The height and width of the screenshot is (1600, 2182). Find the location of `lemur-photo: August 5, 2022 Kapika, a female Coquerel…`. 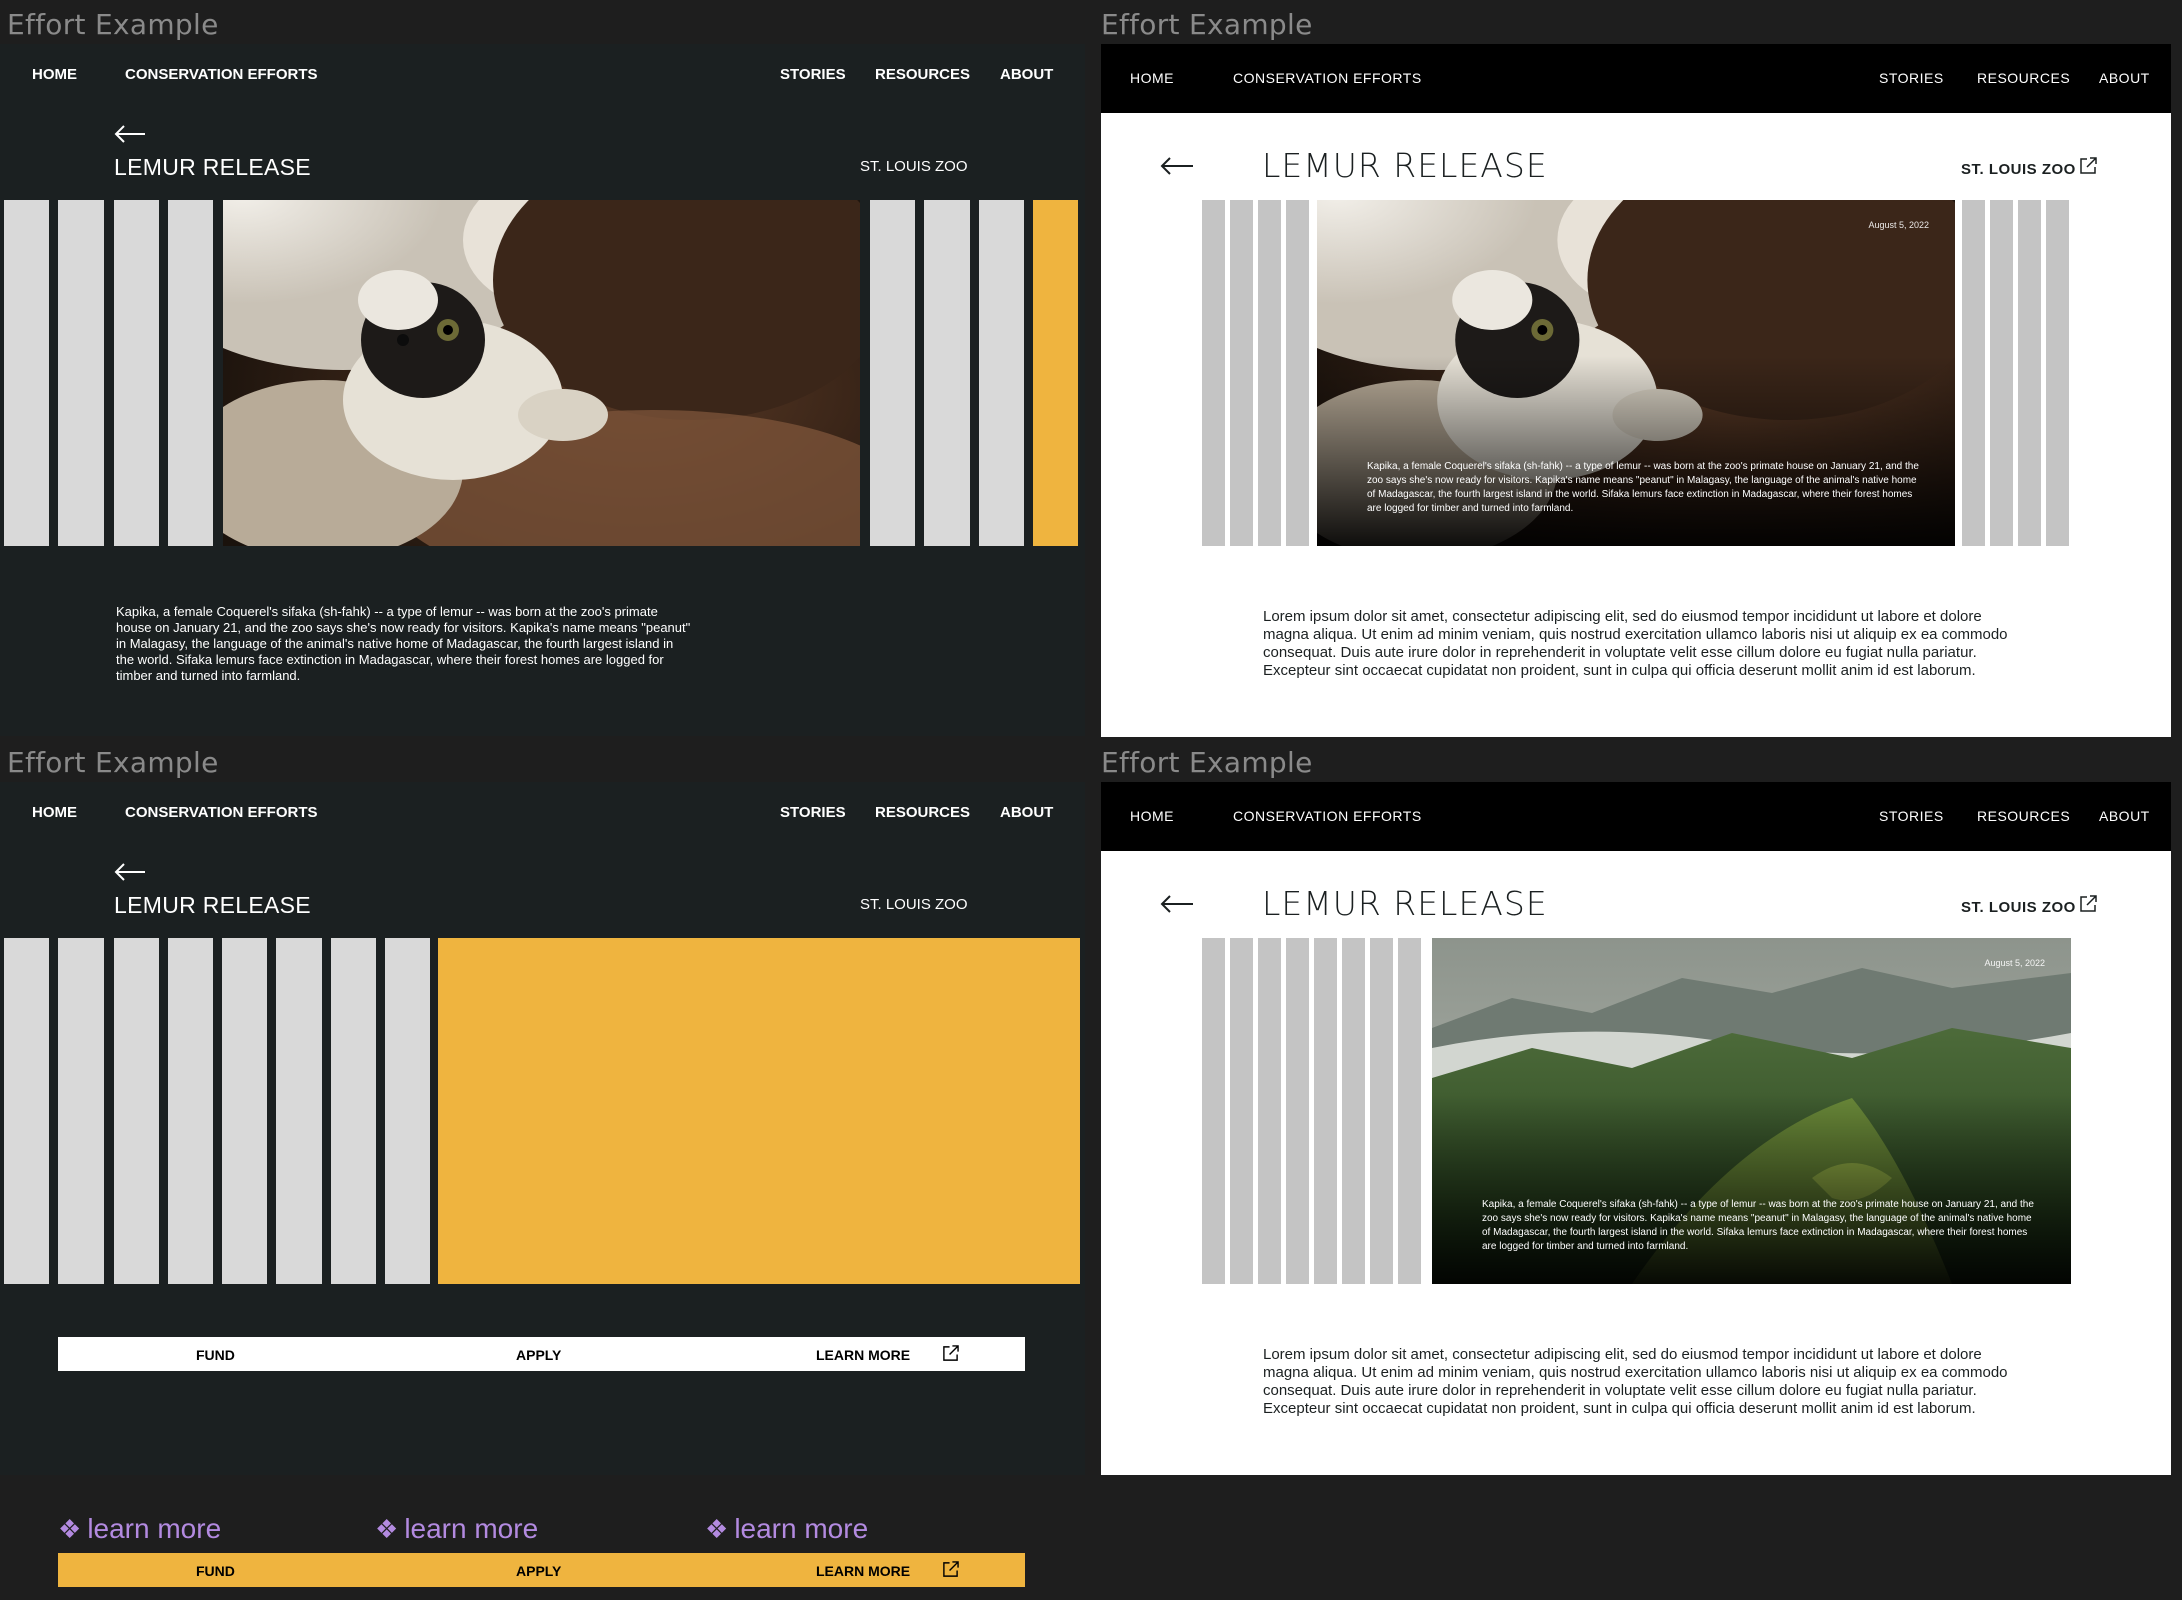

lemur-photo: August 5, 2022 Kapika, a female Coquerel… is located at coordinates (1636, 373).